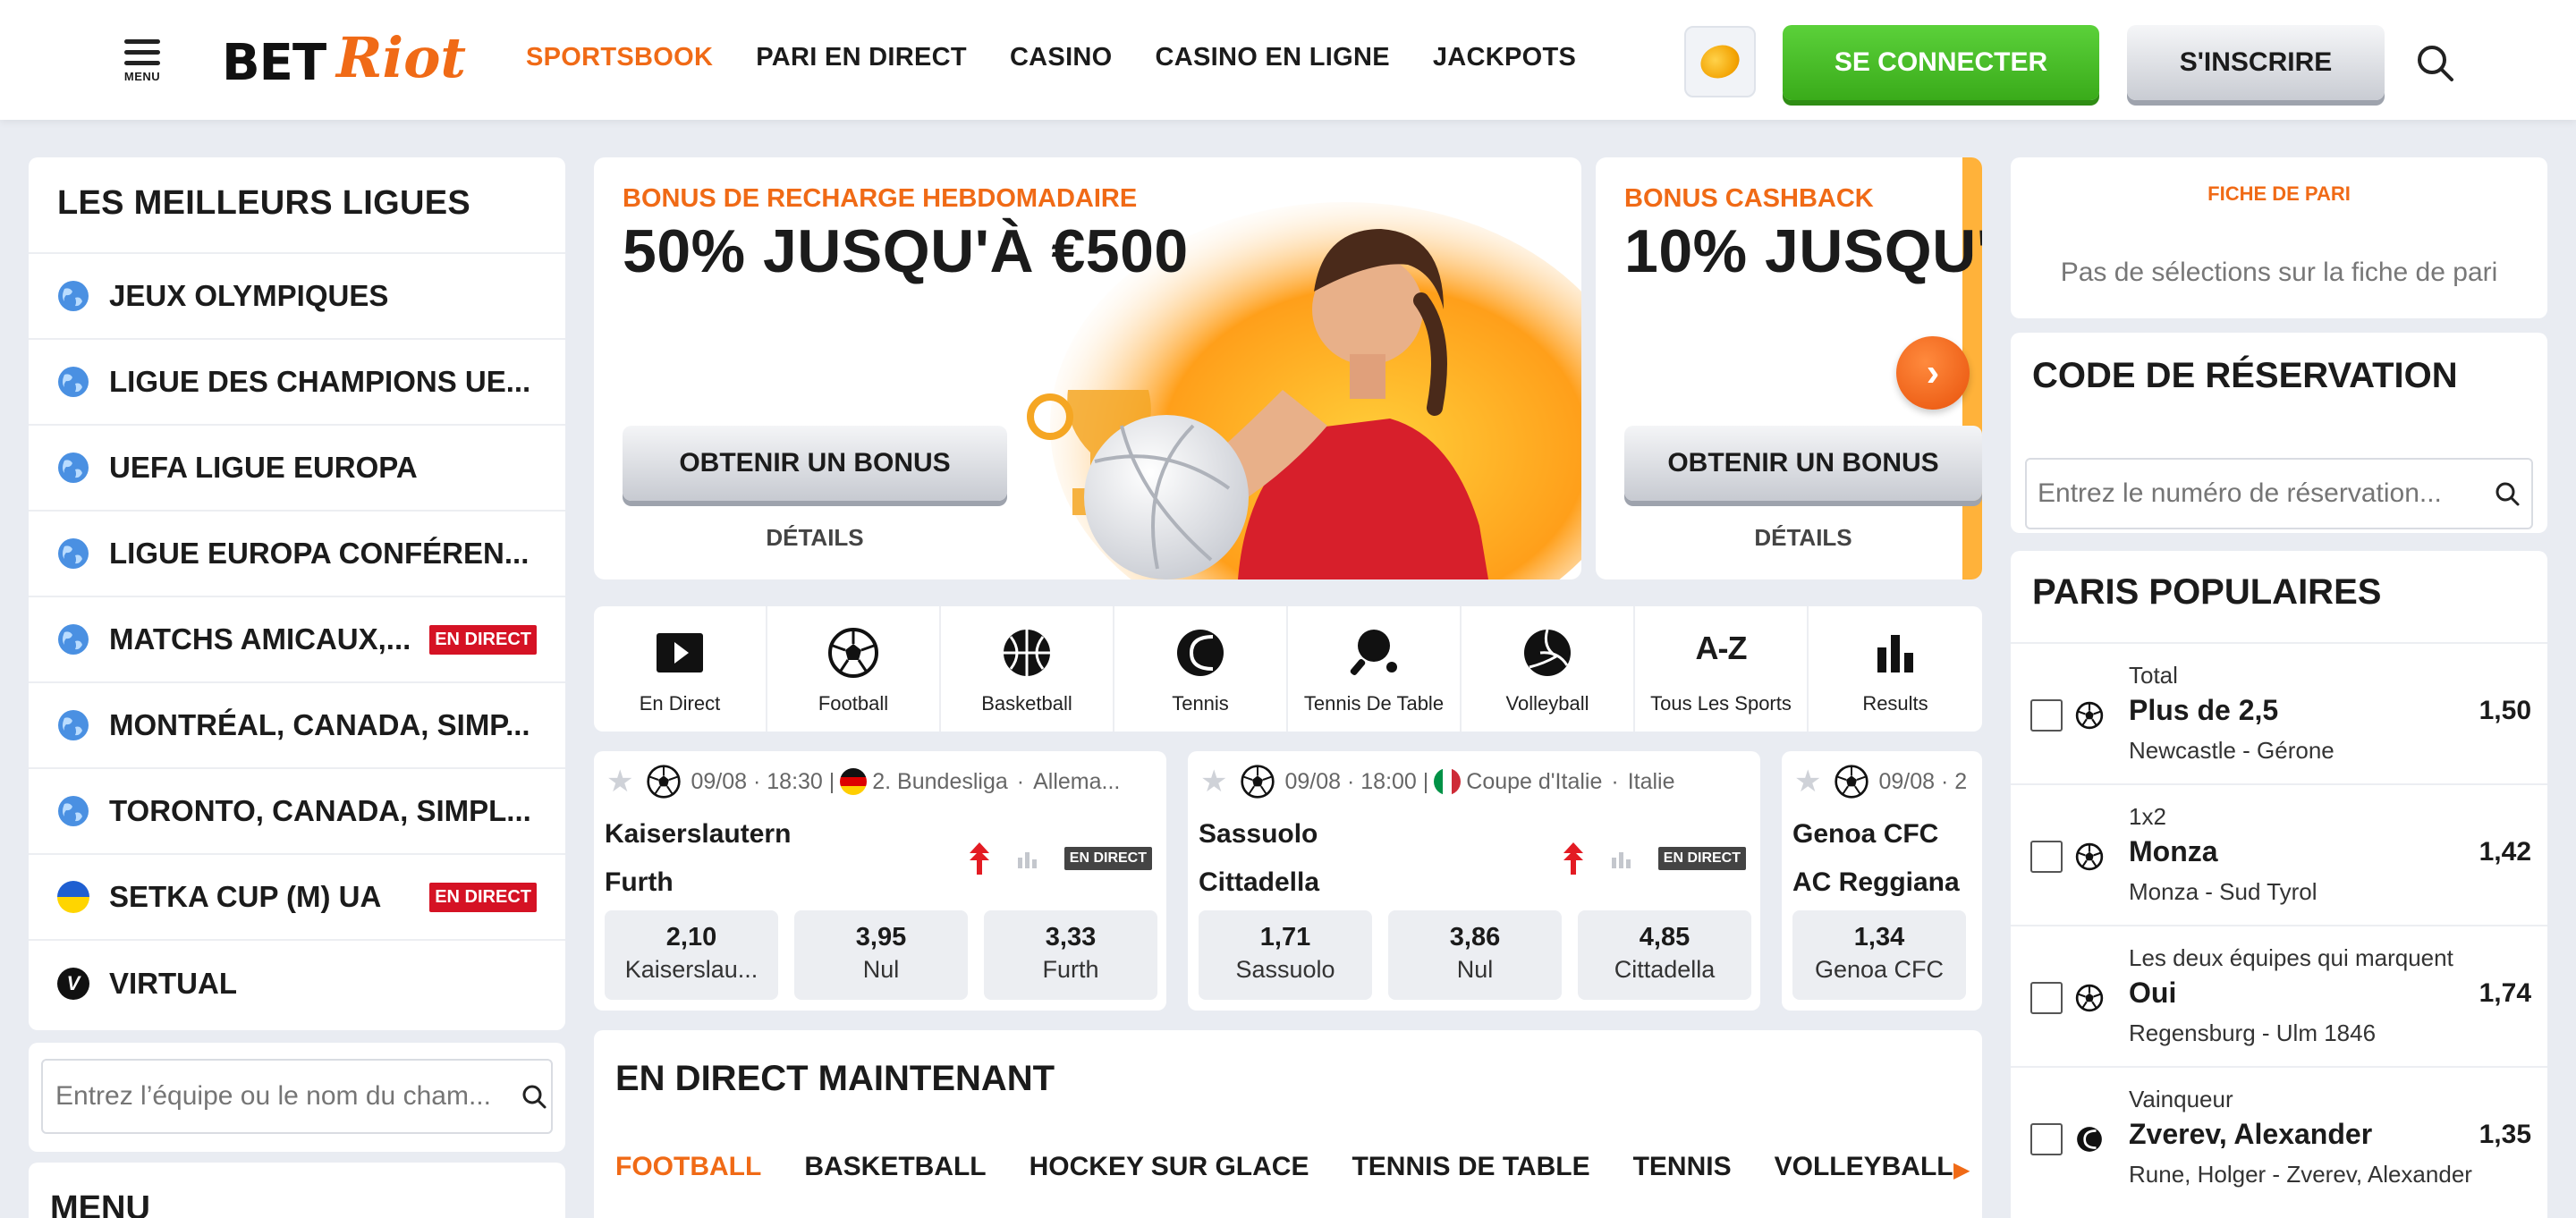 The height and width of the screenshot is (1218, 2576). I want to click on nav-casino: CASINO, so click(1061, 57).